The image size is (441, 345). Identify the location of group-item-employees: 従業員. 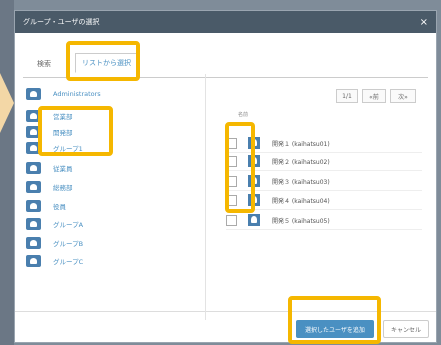
(49, 168).